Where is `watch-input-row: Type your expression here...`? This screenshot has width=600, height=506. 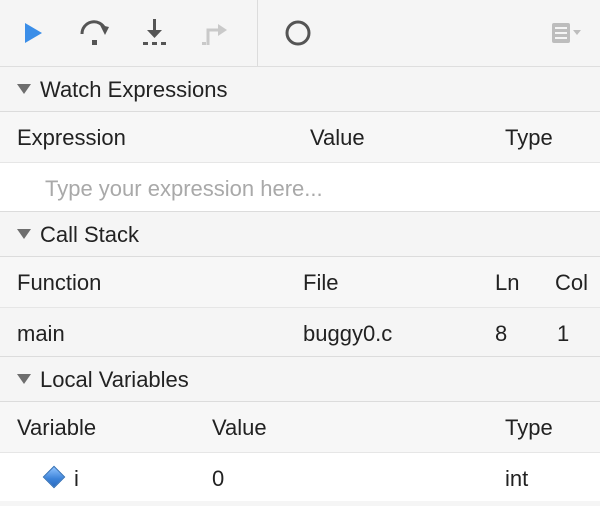
watch-input-row: Type your expression here... is located at coordinates (300, 187).